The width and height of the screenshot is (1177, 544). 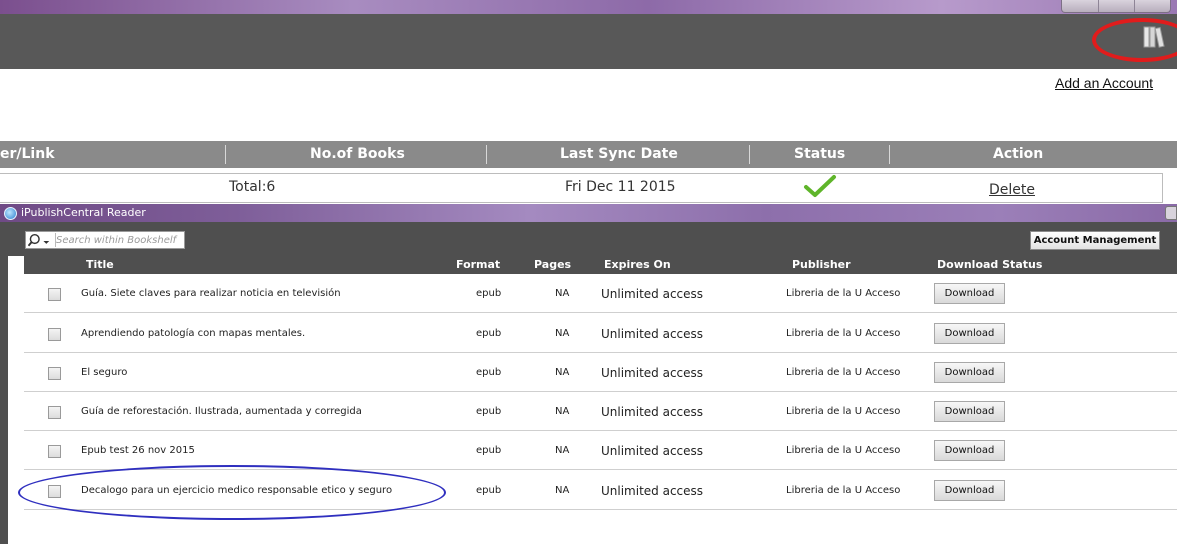 What do you see at coordinates (588, 7) in the screenshot?
I see `background-window-titlebar` at bounding box center [588, 7].